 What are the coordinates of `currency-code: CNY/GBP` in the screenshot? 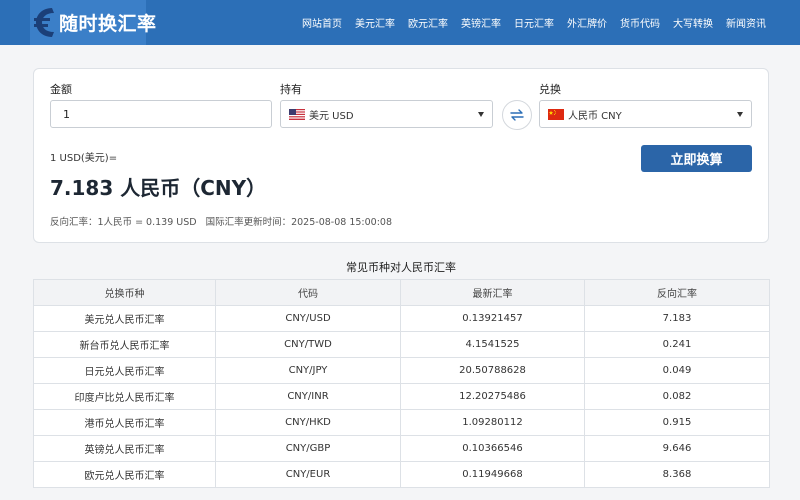 It's located at (308, 448).